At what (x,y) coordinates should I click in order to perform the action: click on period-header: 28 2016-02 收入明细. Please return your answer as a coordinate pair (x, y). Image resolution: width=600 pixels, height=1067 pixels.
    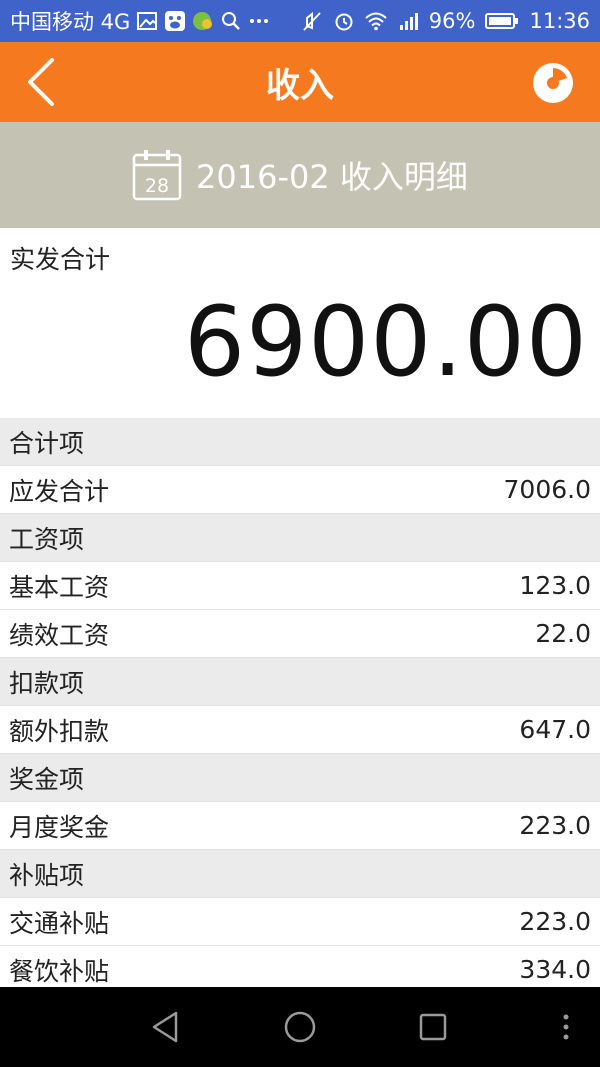
    Looking at the image, I should click on (300, 175).